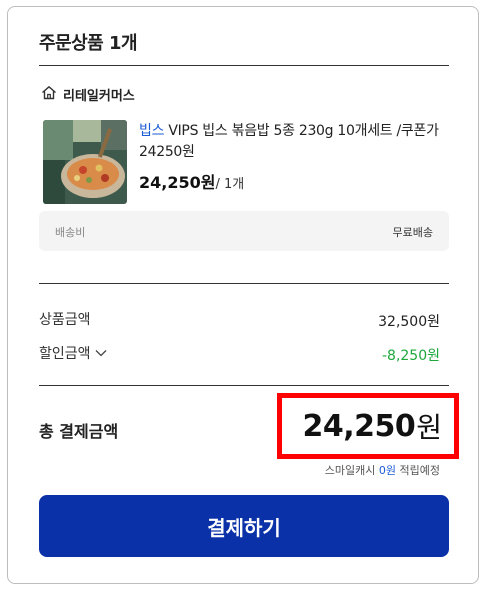 The height and width of the screenshot is (593, 485). I want to click on product-name: 빕스 VIPS 빕스 볶음밥 5종 230g 10개세트 /쿠폰가24250원, so click(294, 142).